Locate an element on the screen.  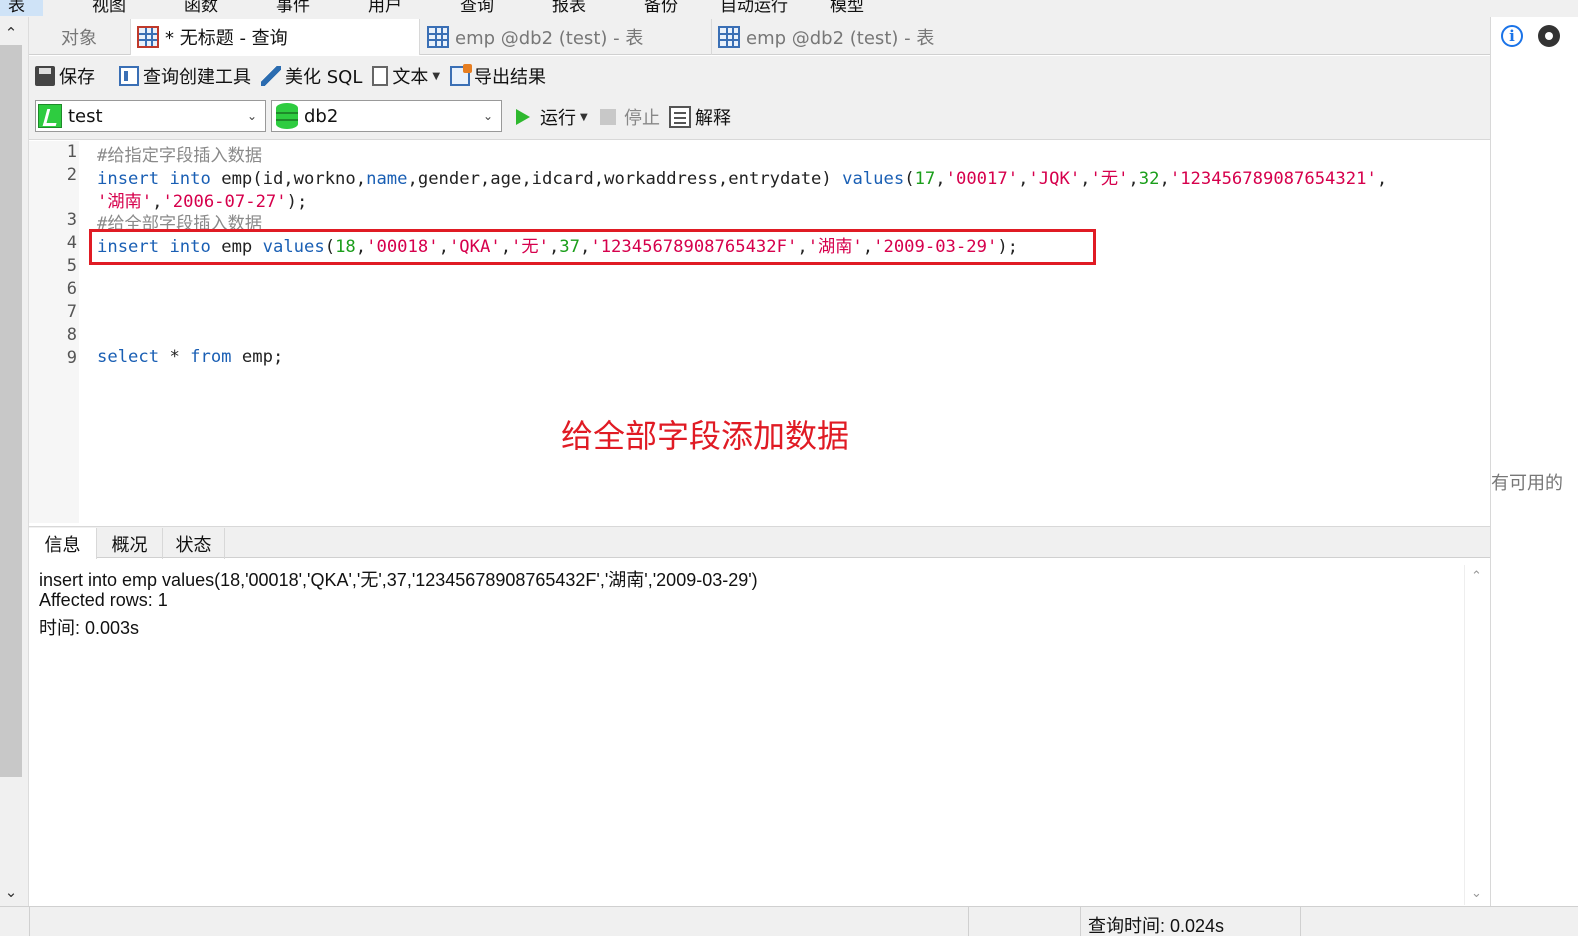
tab-objects-label: 对象 is located at coordinates (79, 38).